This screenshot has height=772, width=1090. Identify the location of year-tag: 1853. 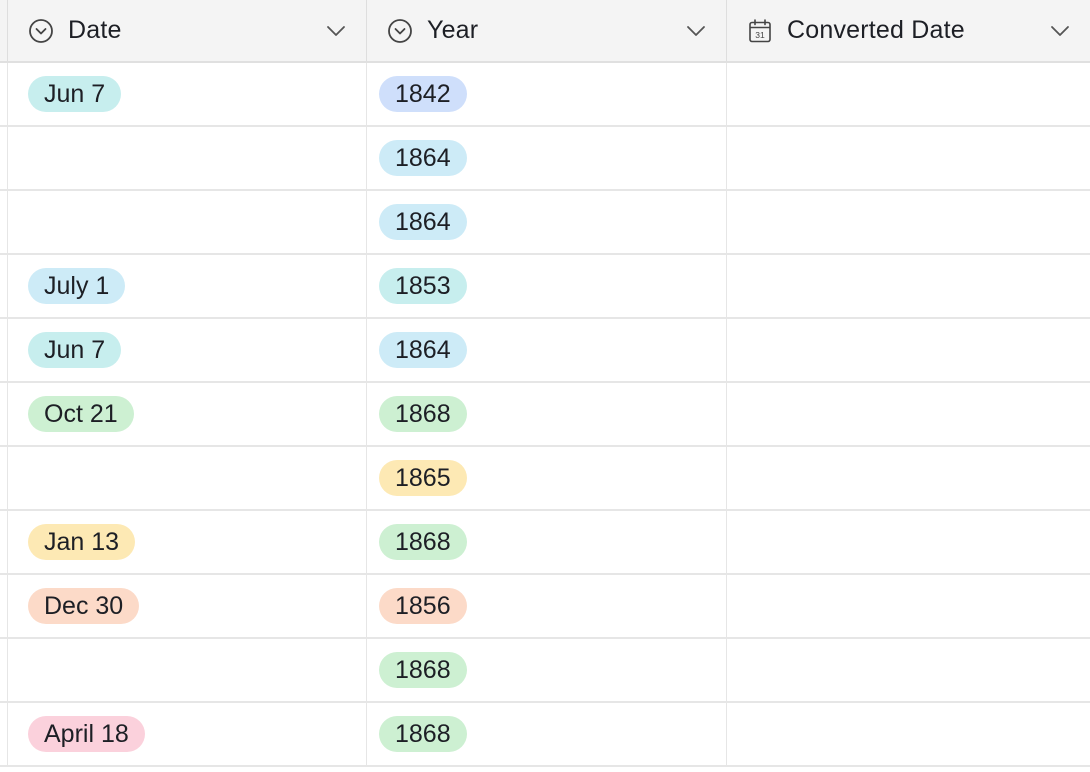
(423, 286).